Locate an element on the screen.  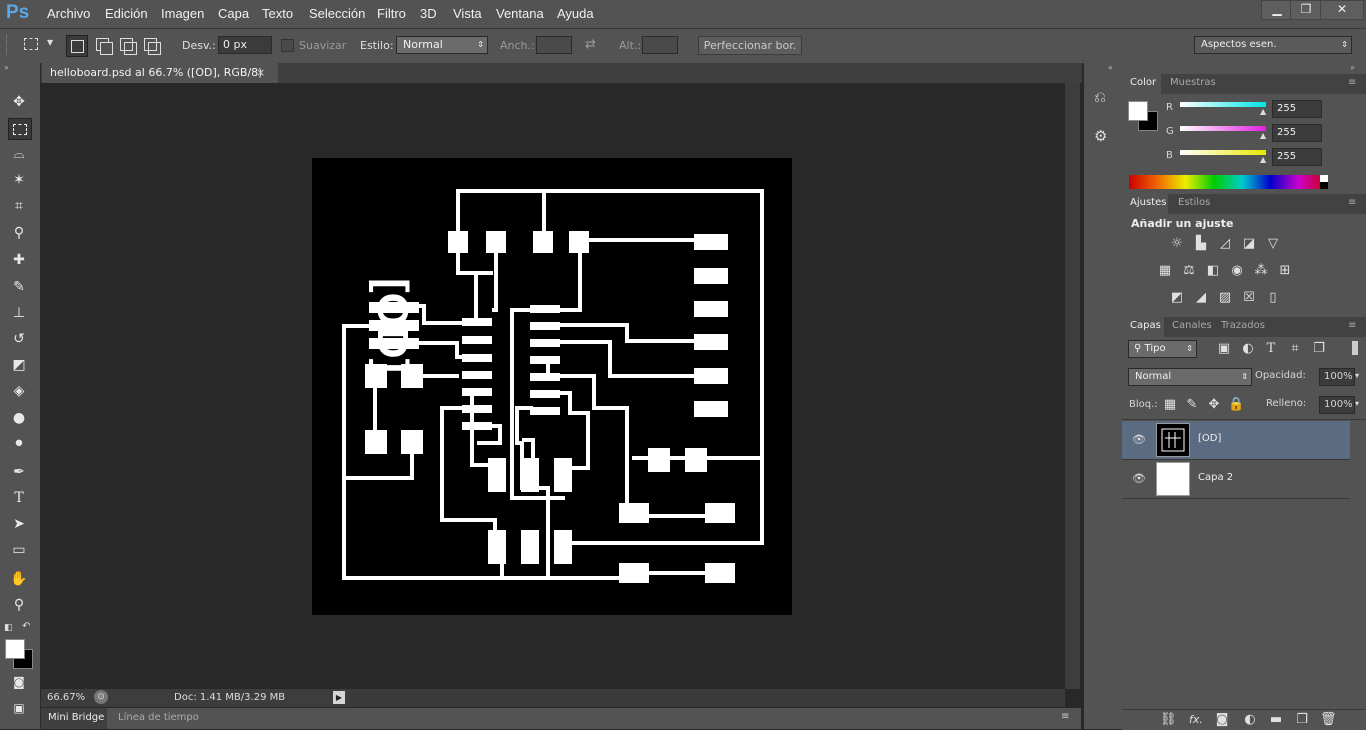
chevron-down-icon: ▼ is located at coordinates (50, 42).